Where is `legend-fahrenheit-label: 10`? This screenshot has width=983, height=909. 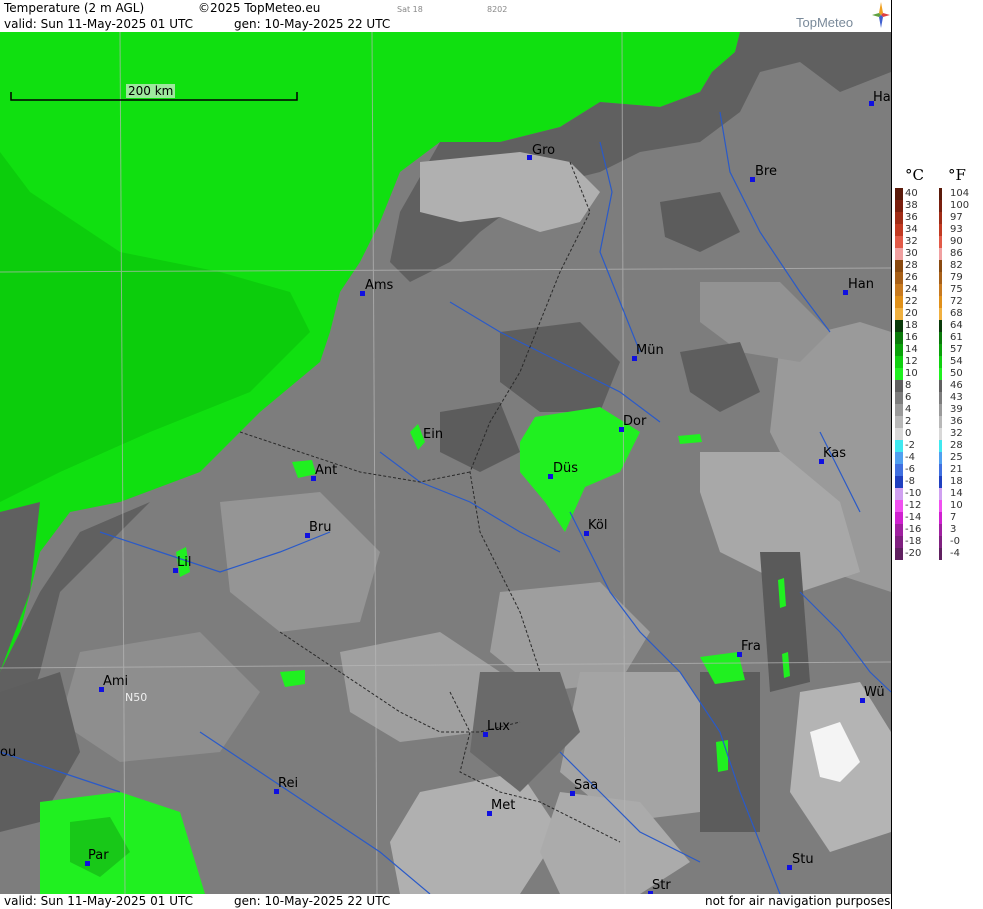 legend-fahrenheit-label: 10 is located at coordinates (956, 505).